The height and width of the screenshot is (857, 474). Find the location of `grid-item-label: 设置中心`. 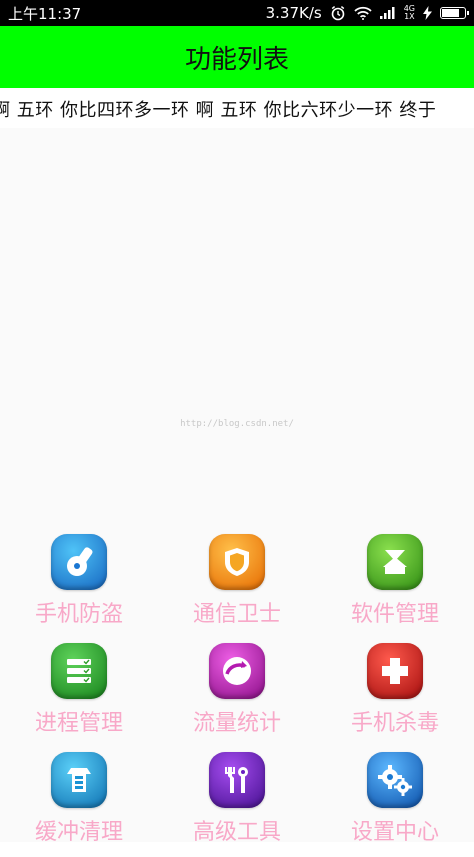

grid-item-label: 设置中心 is located at coordinates (394, 832).